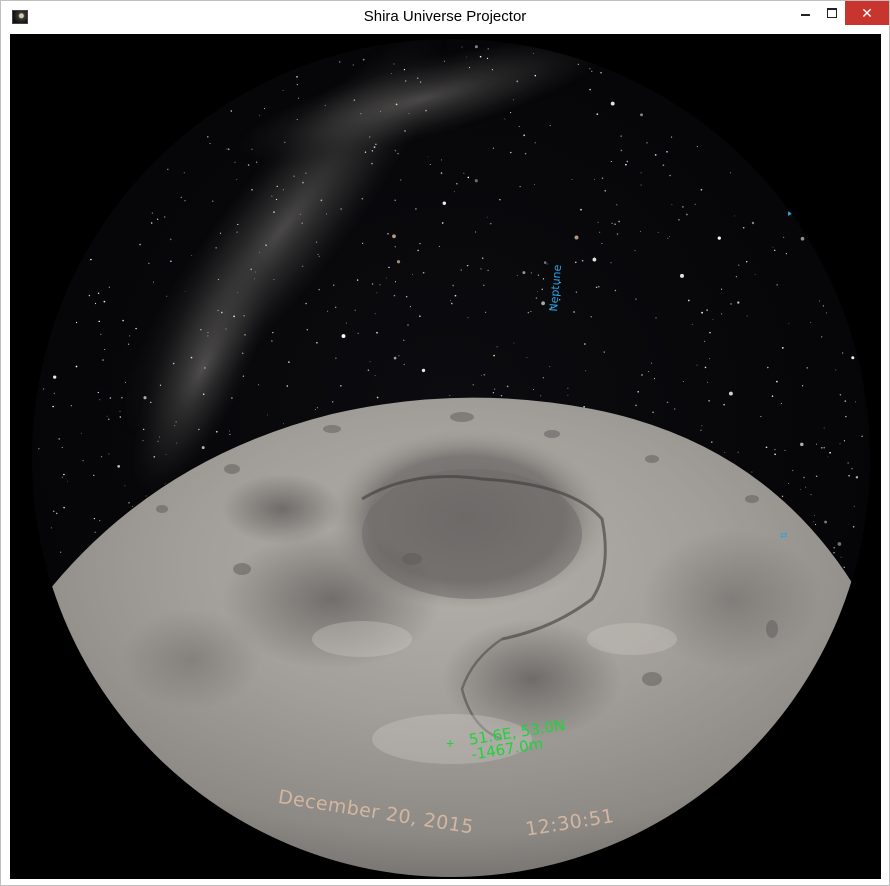  What do you see at coordinates (867, 13) in the screenshot?
I see `close-button: ✕` at bounding box center [867, 13].